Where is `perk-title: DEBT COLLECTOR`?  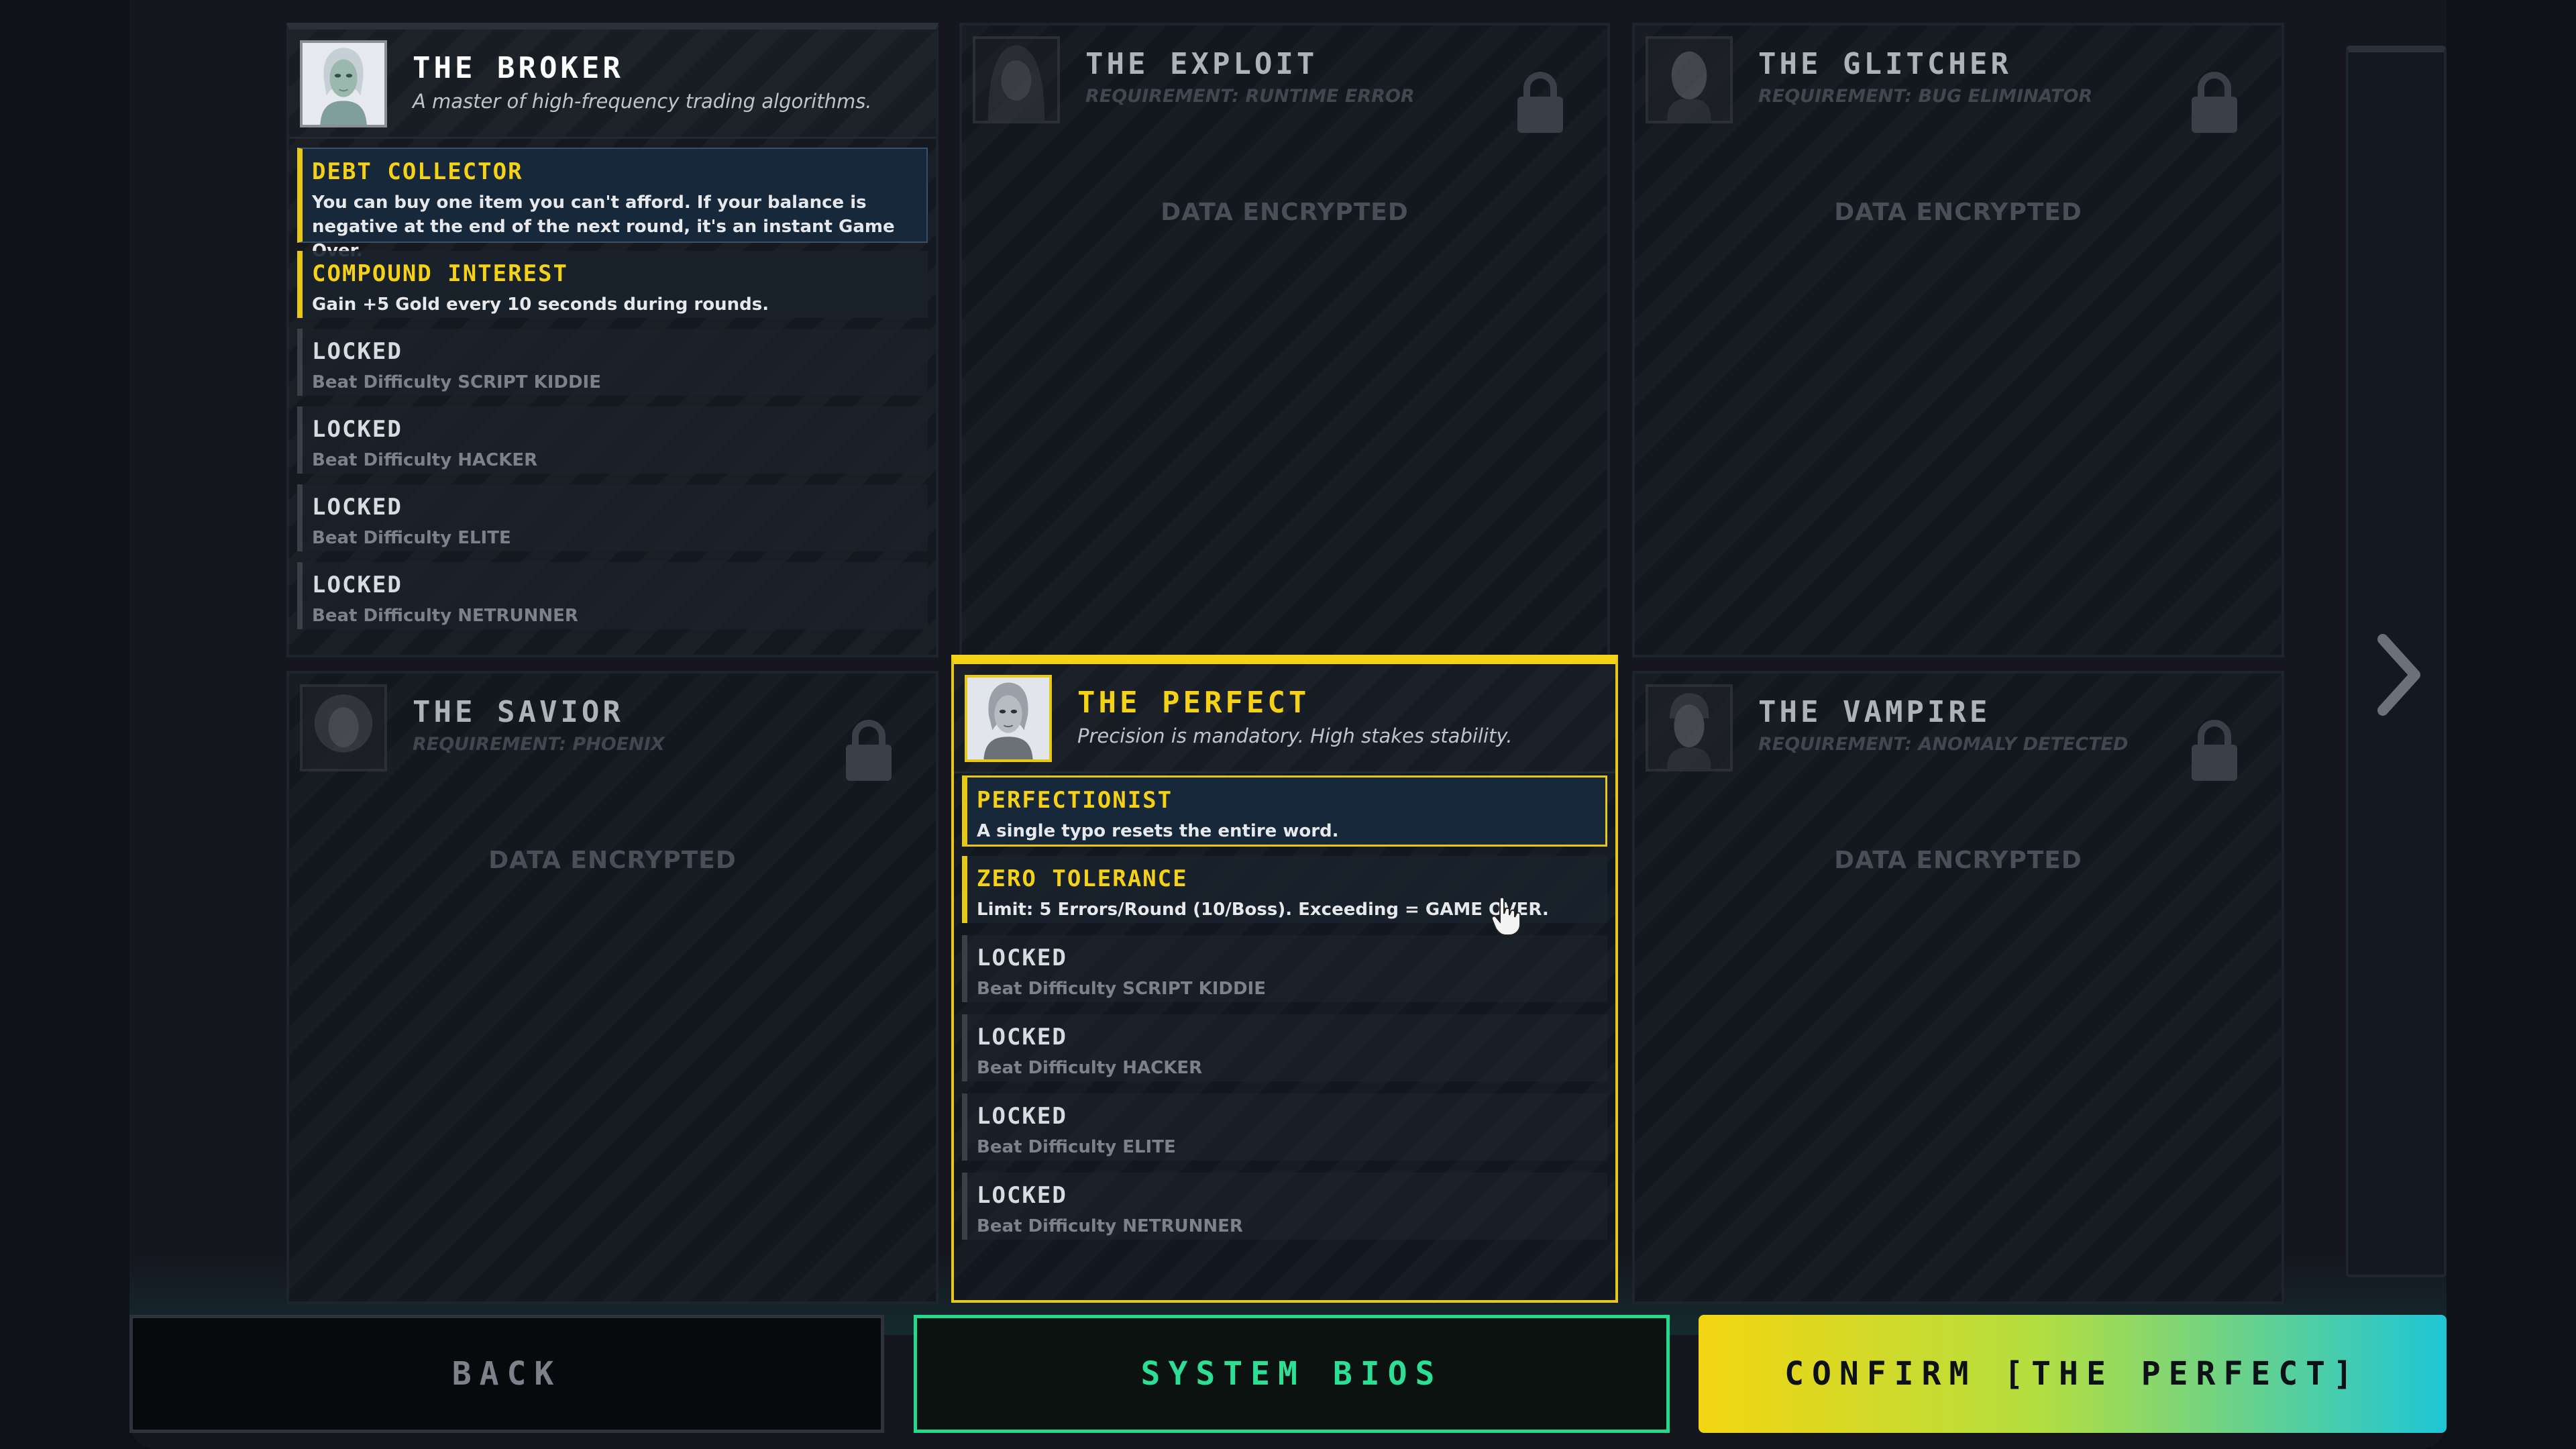
perk-title: DEBT COLLECTOR is located at coordinates (417, 171).